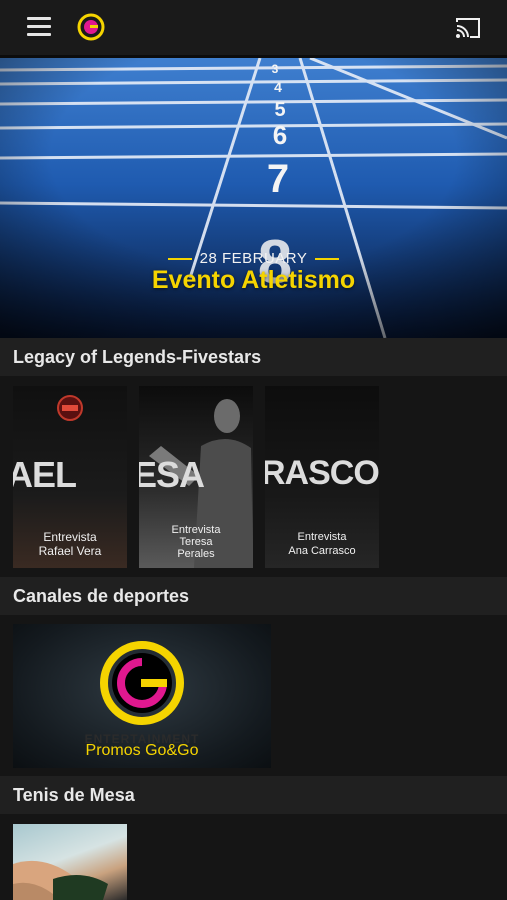 The width and height of the screenshot is (507, 900). Describe the element at coordinates (39, 27) in the screenshot. I see `hamburger-menu-icon` at that location.